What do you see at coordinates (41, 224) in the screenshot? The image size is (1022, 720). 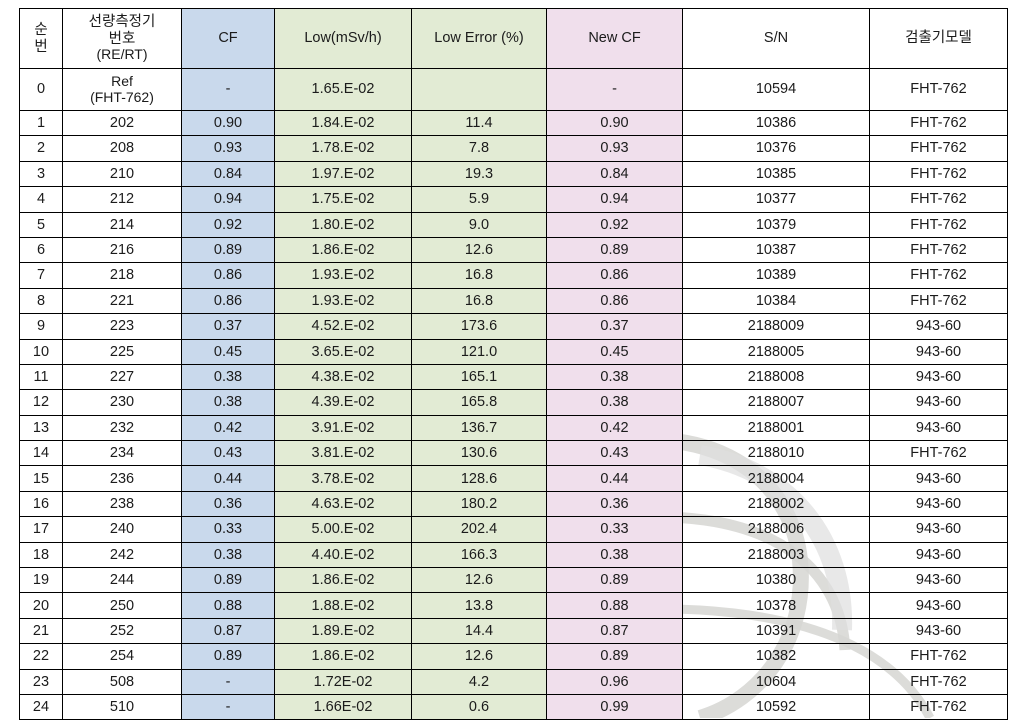 I see `cell-index: 5` at bounding box center [41, 224].